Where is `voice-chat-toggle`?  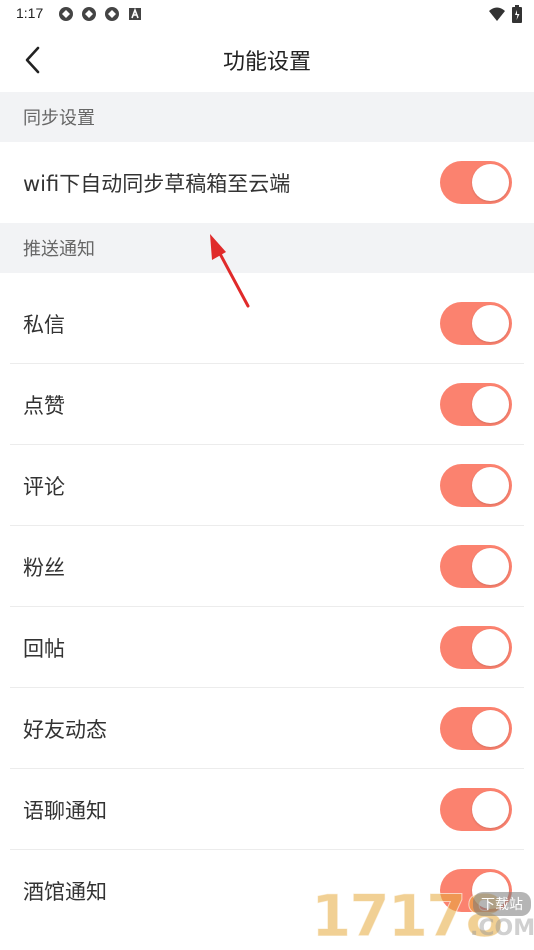
voice-chat-toggle is located at coordinates (476, 809).